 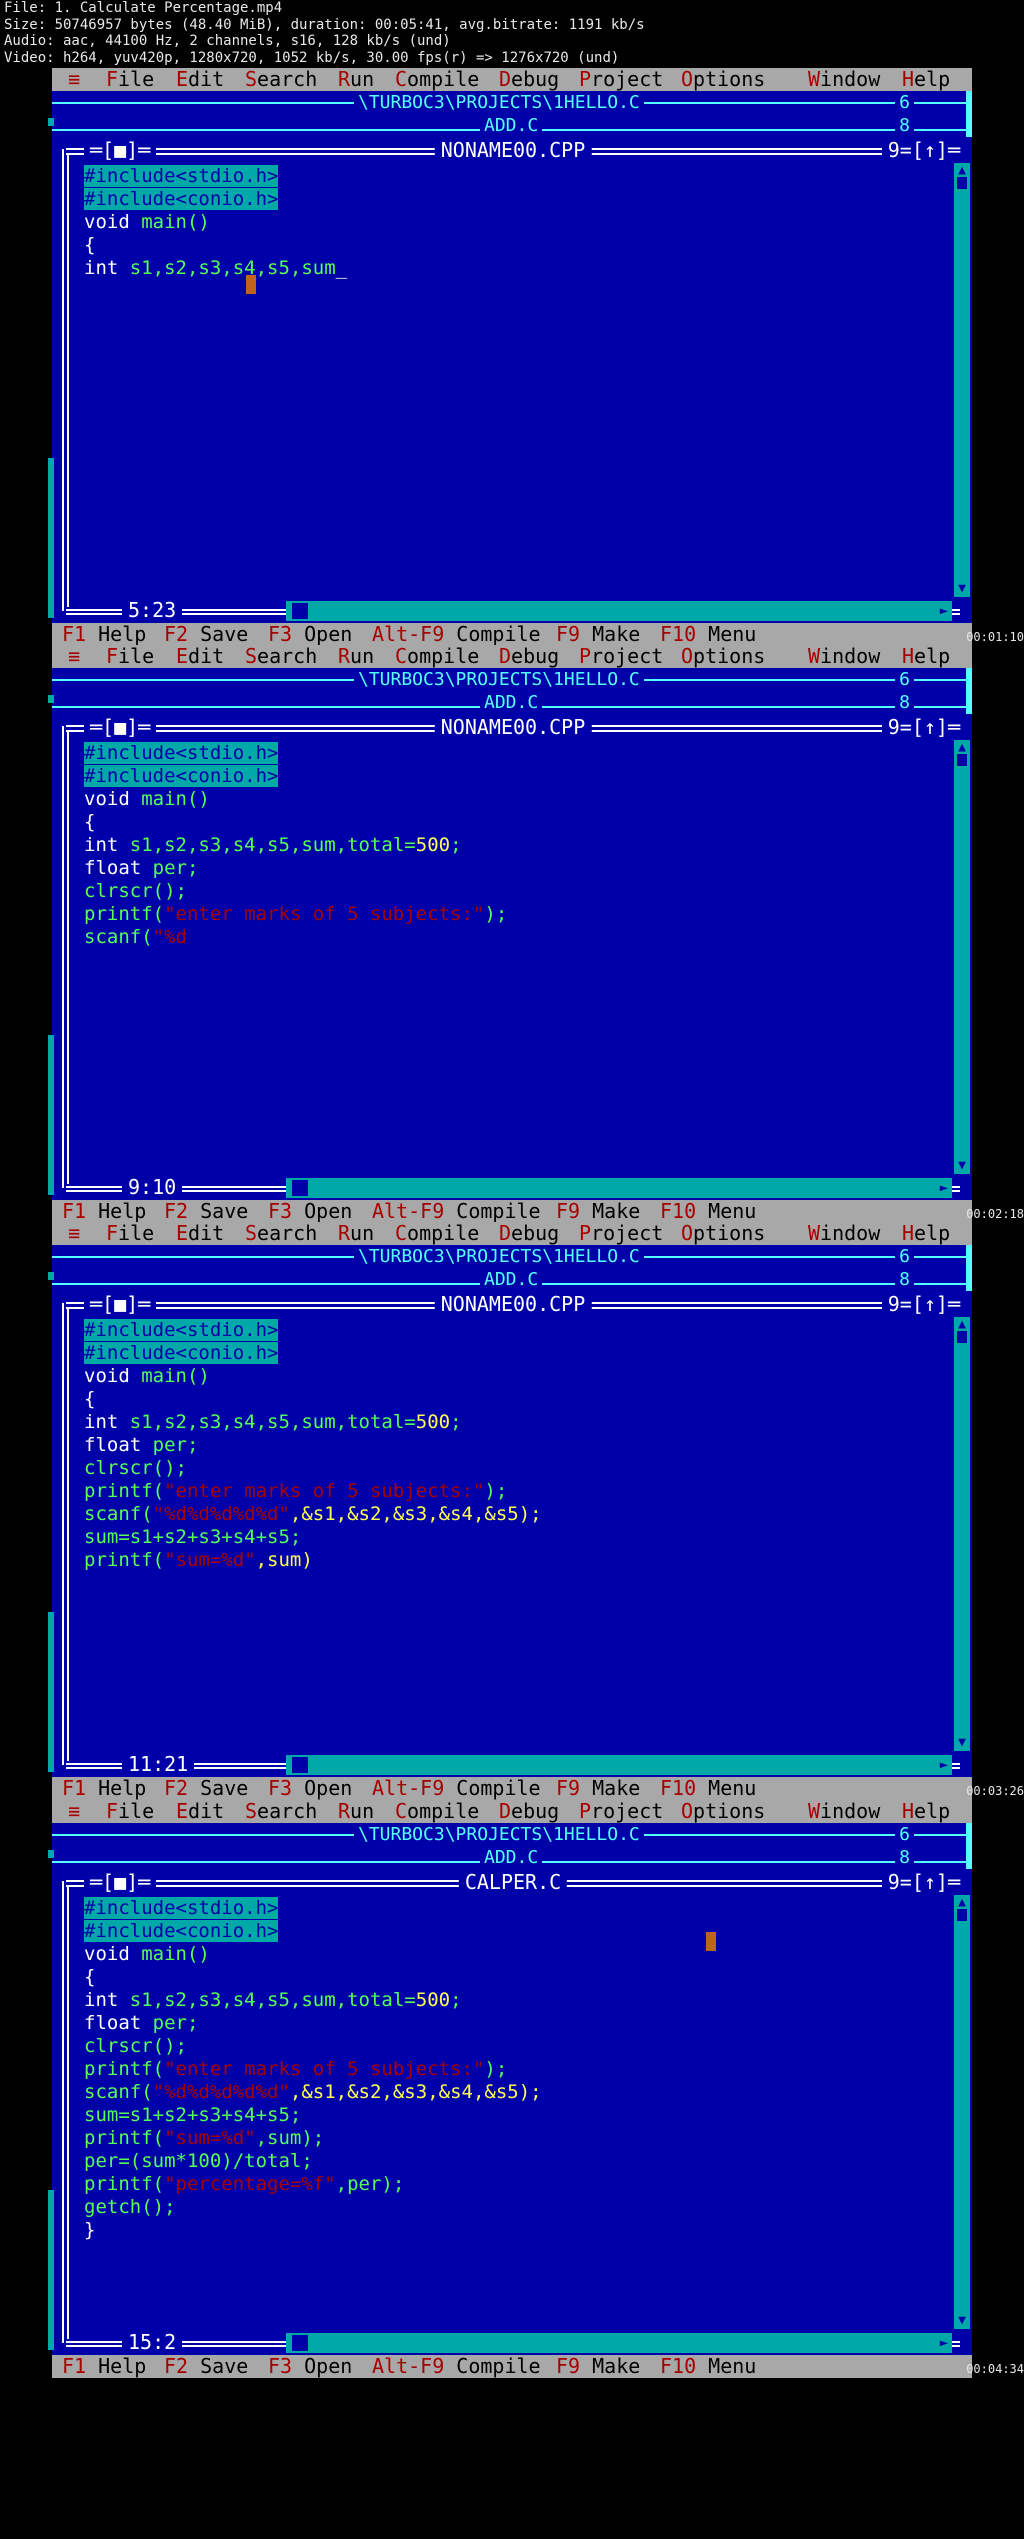 I want to click on code-line: printf("sum=%d",sum);, so click(x=313, y=2138).